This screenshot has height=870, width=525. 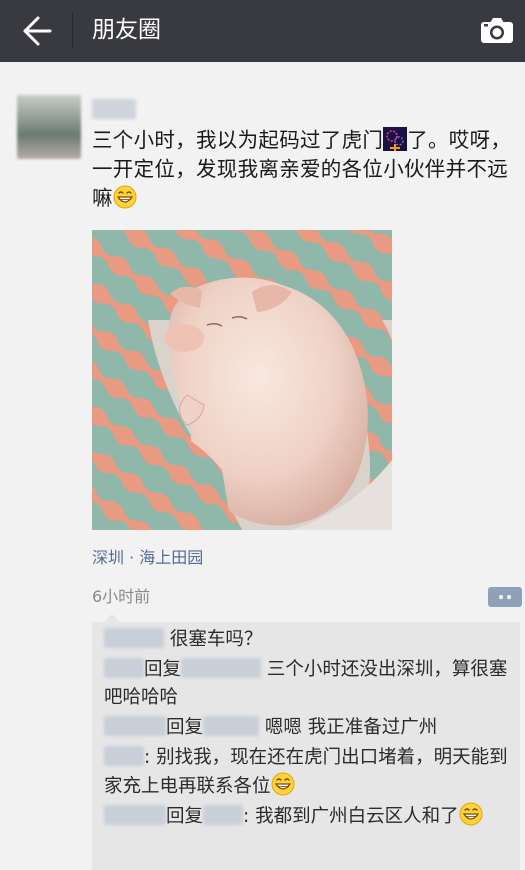 I want to click on page-title: 朋友圈, so click(x=126, y=30).